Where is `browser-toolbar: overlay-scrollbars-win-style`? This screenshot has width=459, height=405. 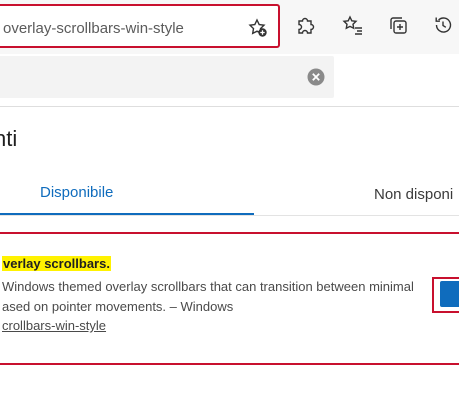 browser-toolbar: overlay-scrollbars-win-style is located at coordinates (229, 27).